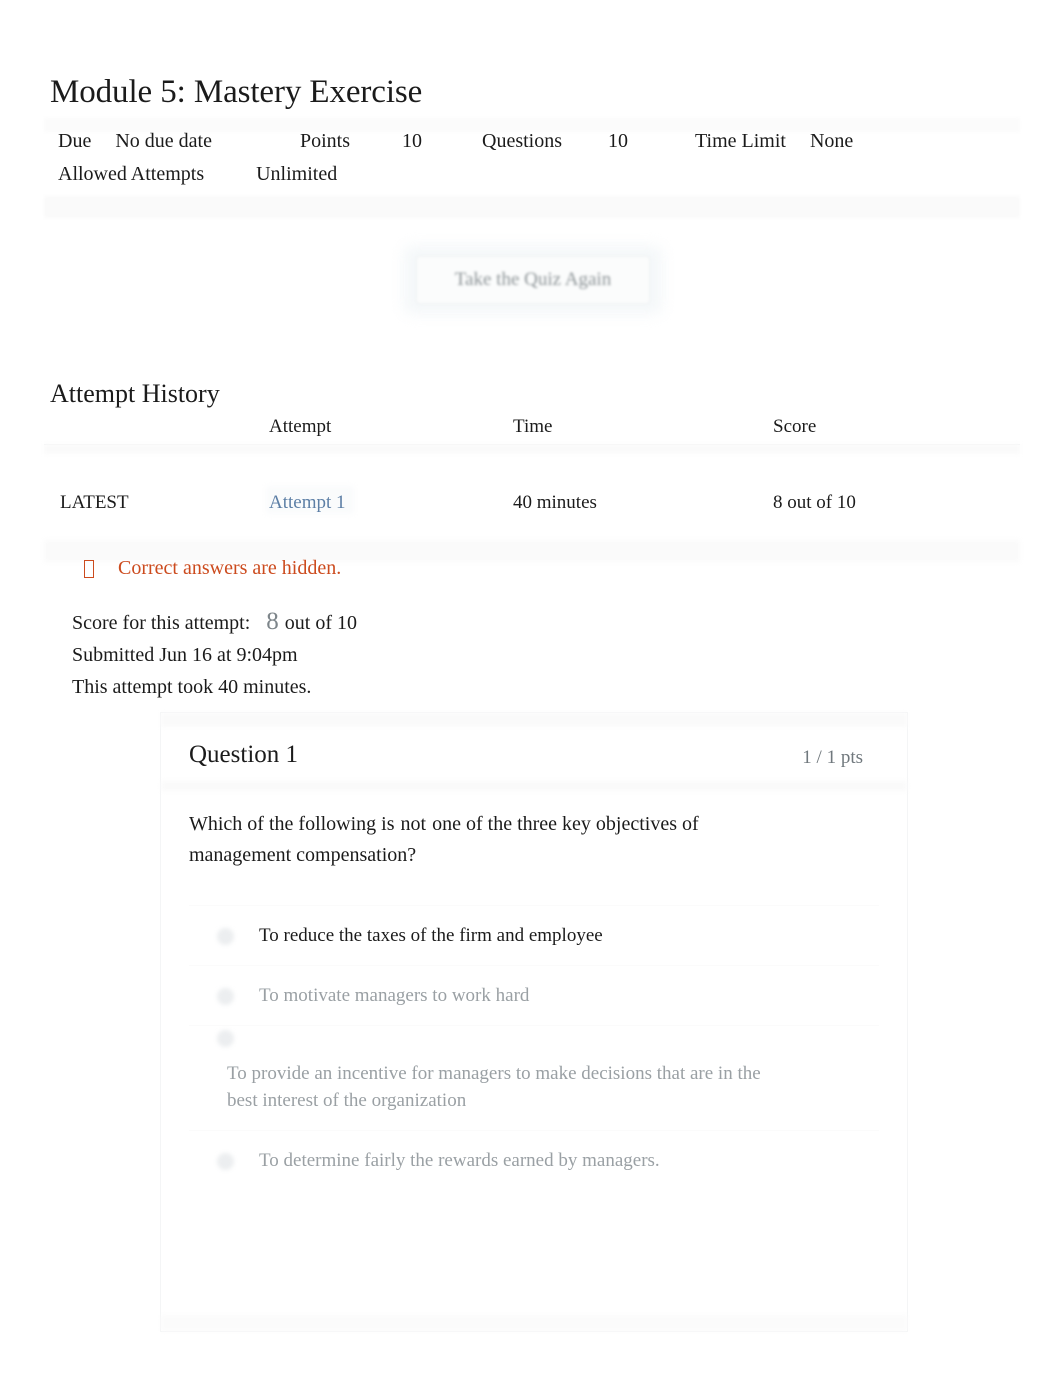 The image size is (1062, 1377). Describe the element at coordinates (618, 141) in the screenshot. I see `questions-value: 10` at that location.